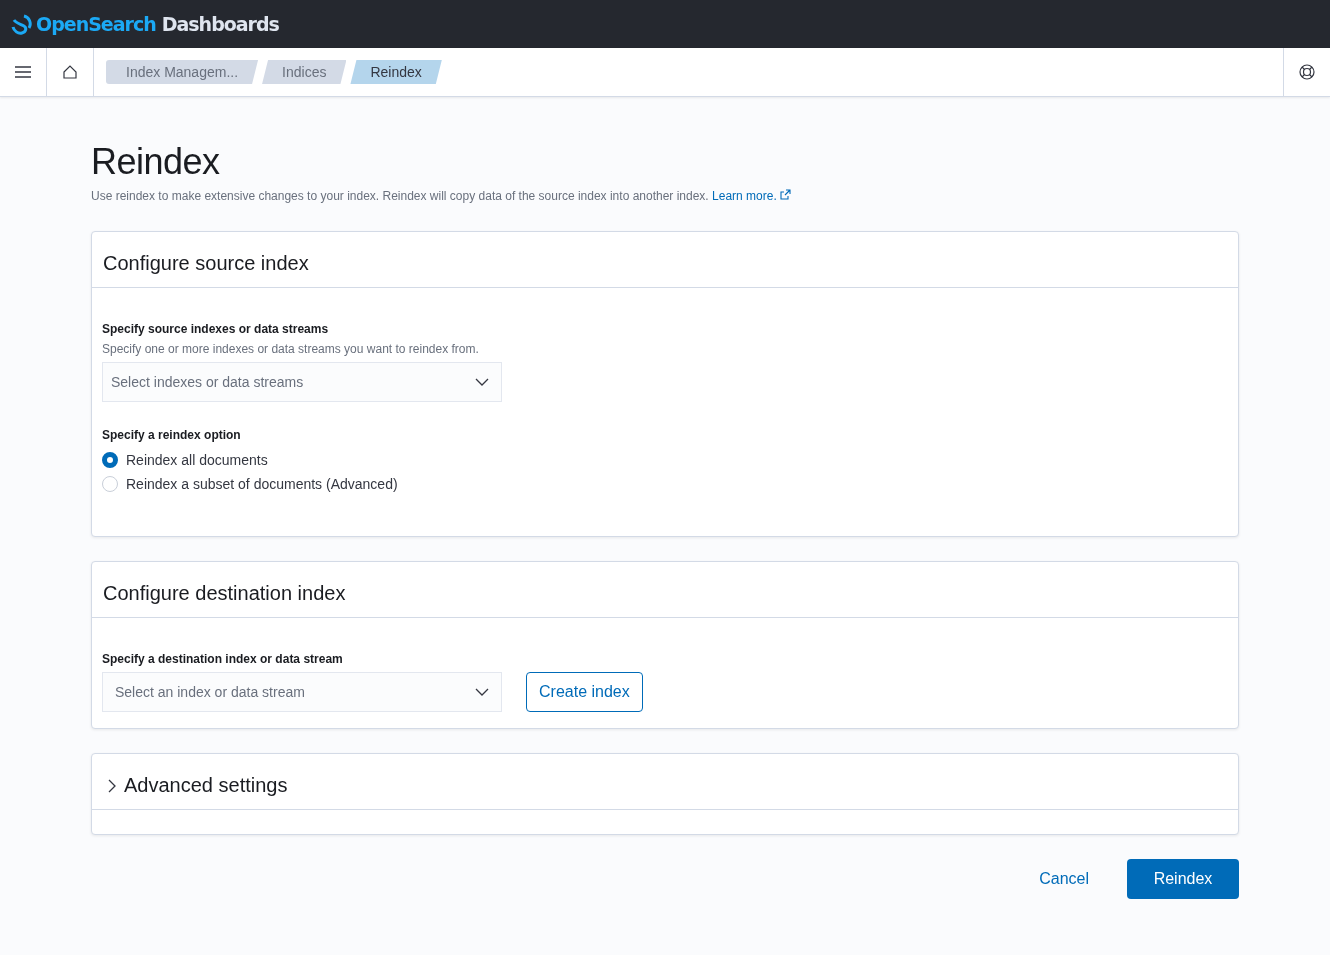 This screenshot has height=955, width=1330. I want to click on field-label: Specify a reindex option, so click(172, 435).